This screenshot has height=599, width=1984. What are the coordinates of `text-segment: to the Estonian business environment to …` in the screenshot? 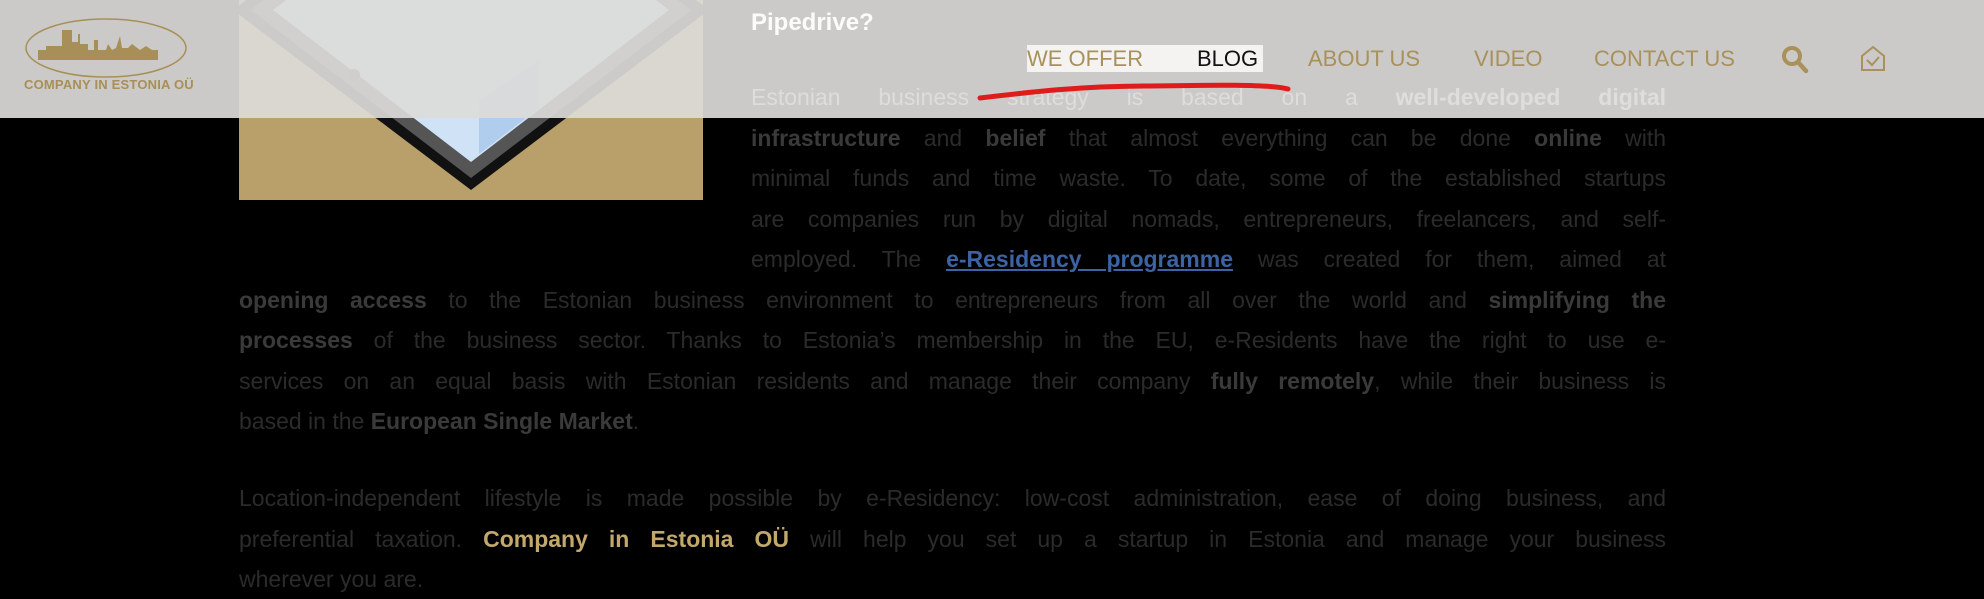 It's located at (957, 300).